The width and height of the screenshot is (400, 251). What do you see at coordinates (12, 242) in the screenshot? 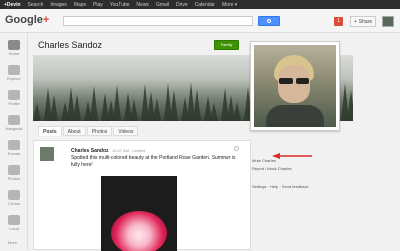
I see `sidebar-more: More` at bounding box center [12, 242].